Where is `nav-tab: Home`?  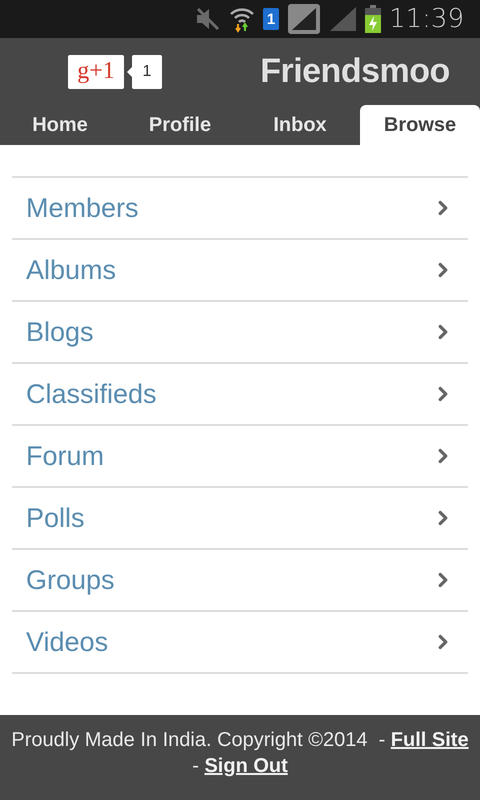
nav-tab: Home is located at coordinates (60, 125).